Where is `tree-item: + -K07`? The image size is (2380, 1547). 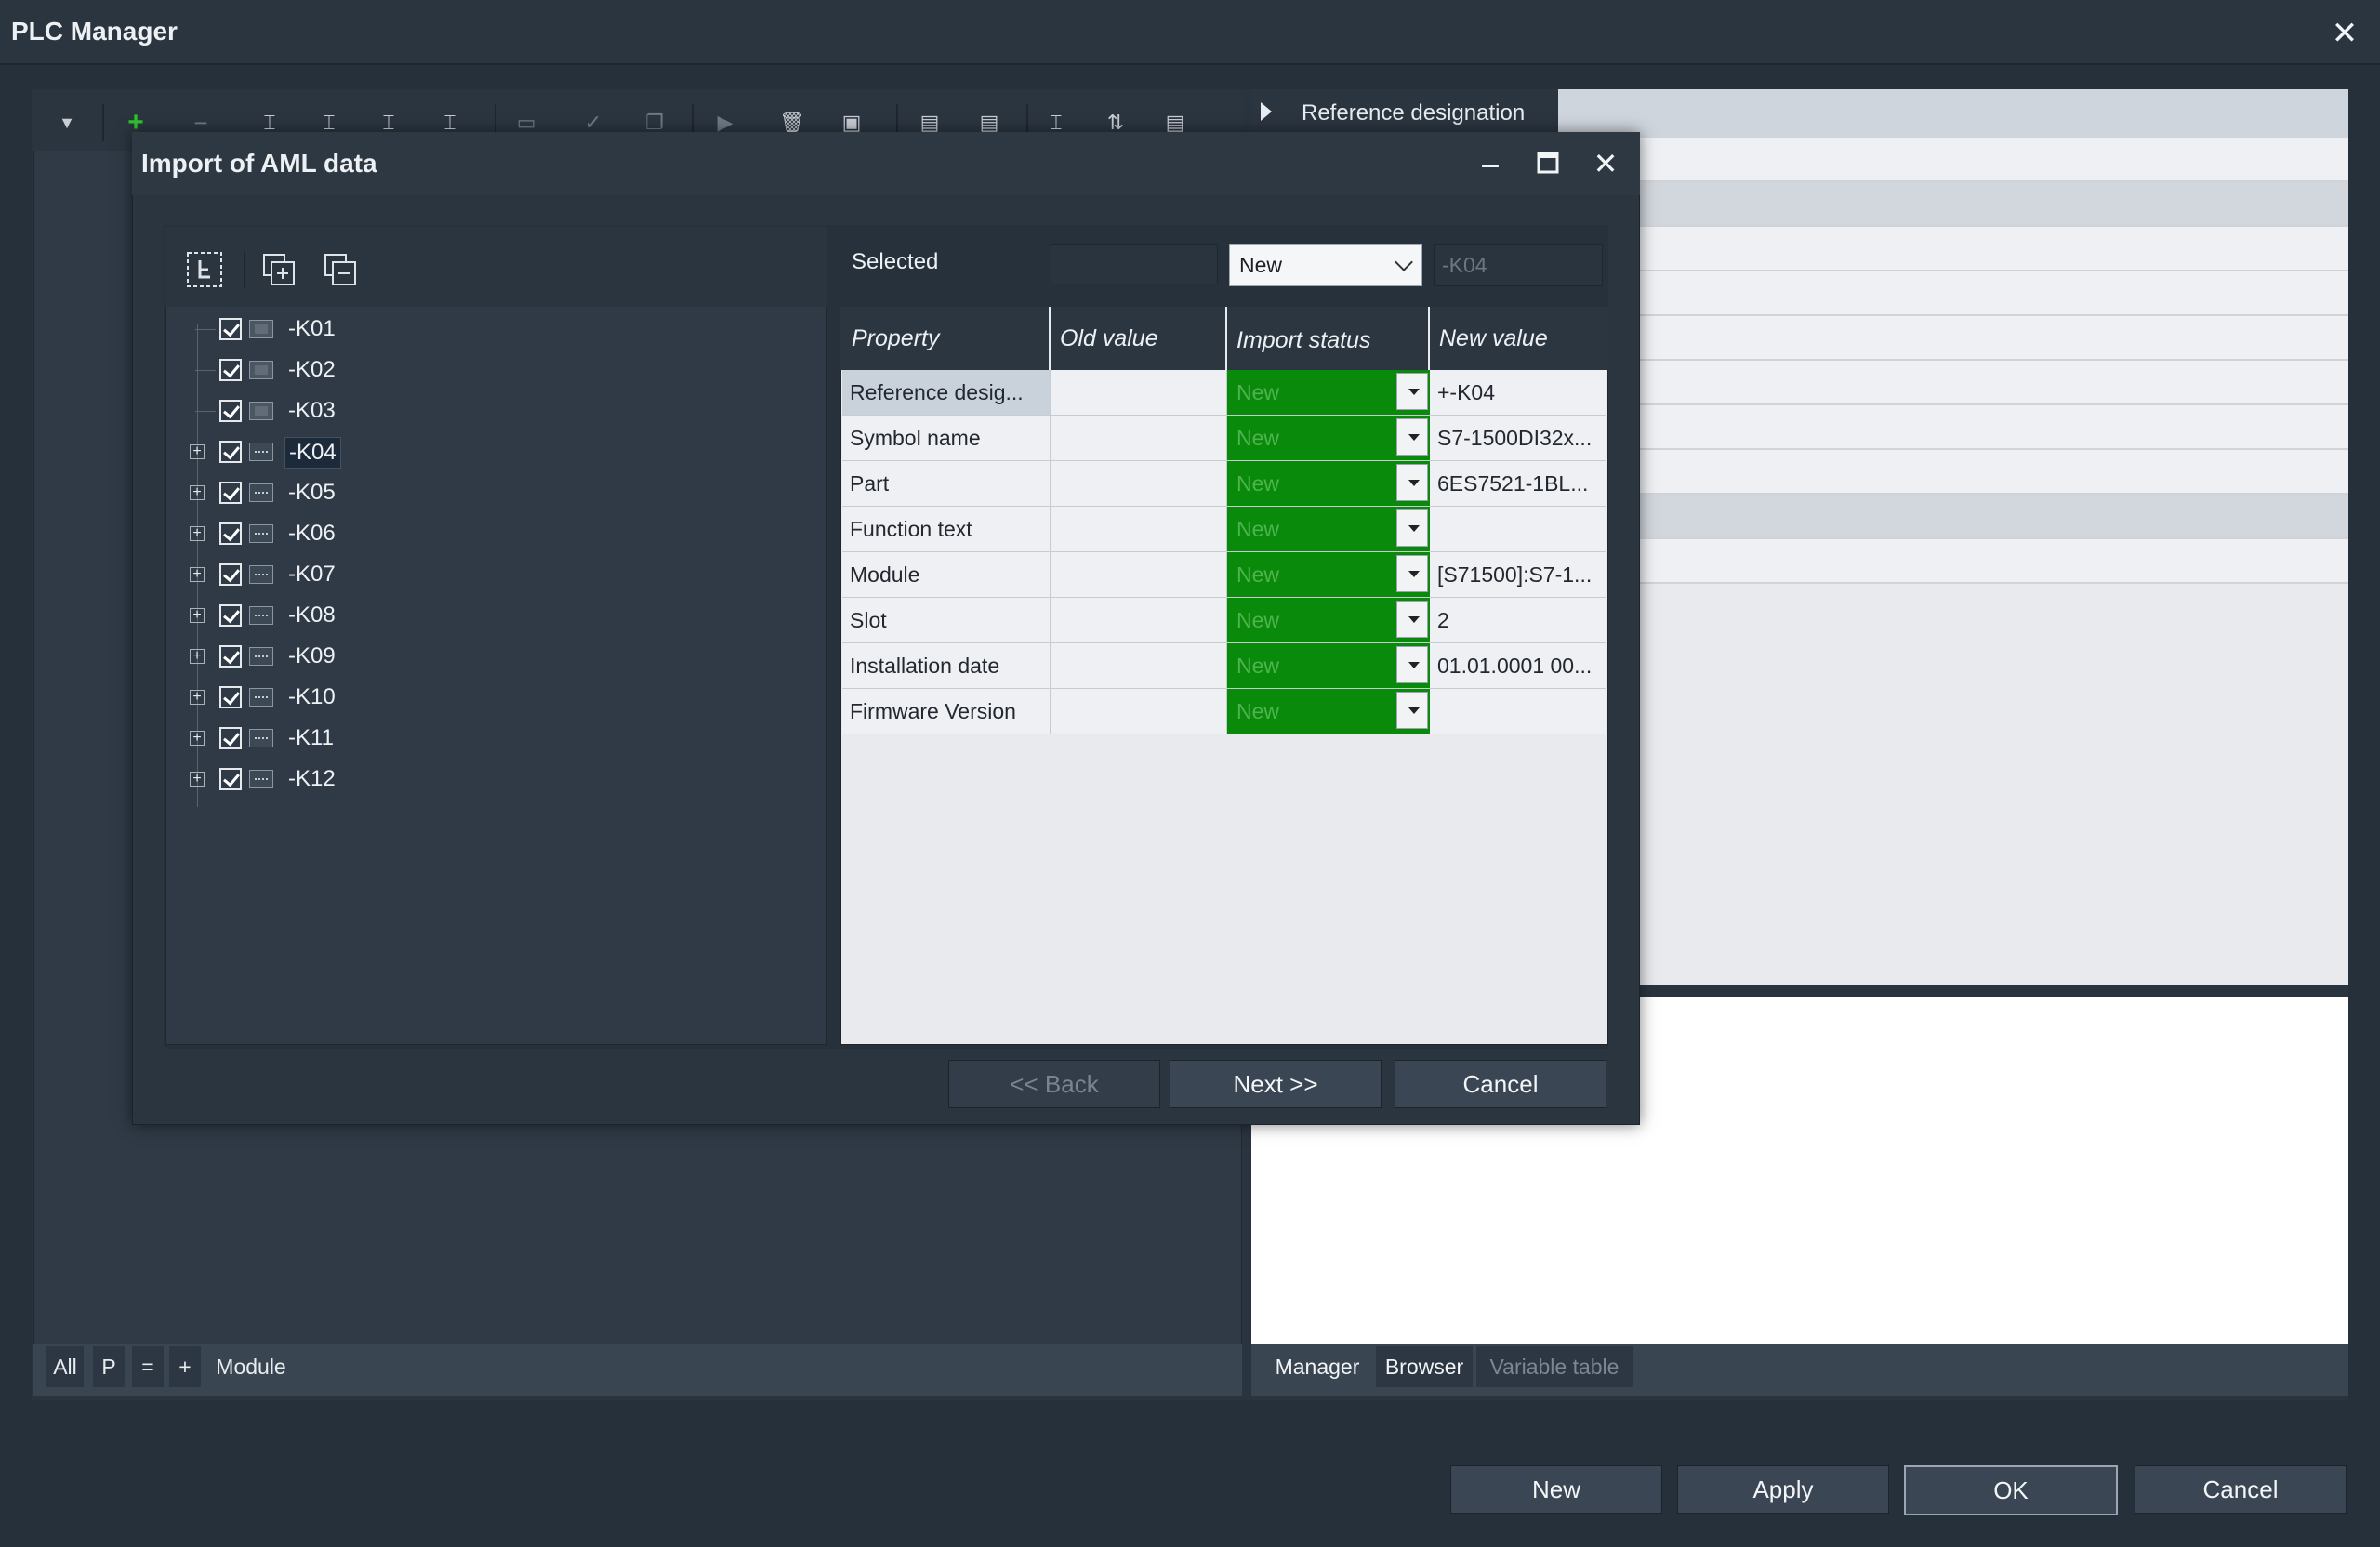 tree-item: + -K07 is located at coordinates (409, 574).